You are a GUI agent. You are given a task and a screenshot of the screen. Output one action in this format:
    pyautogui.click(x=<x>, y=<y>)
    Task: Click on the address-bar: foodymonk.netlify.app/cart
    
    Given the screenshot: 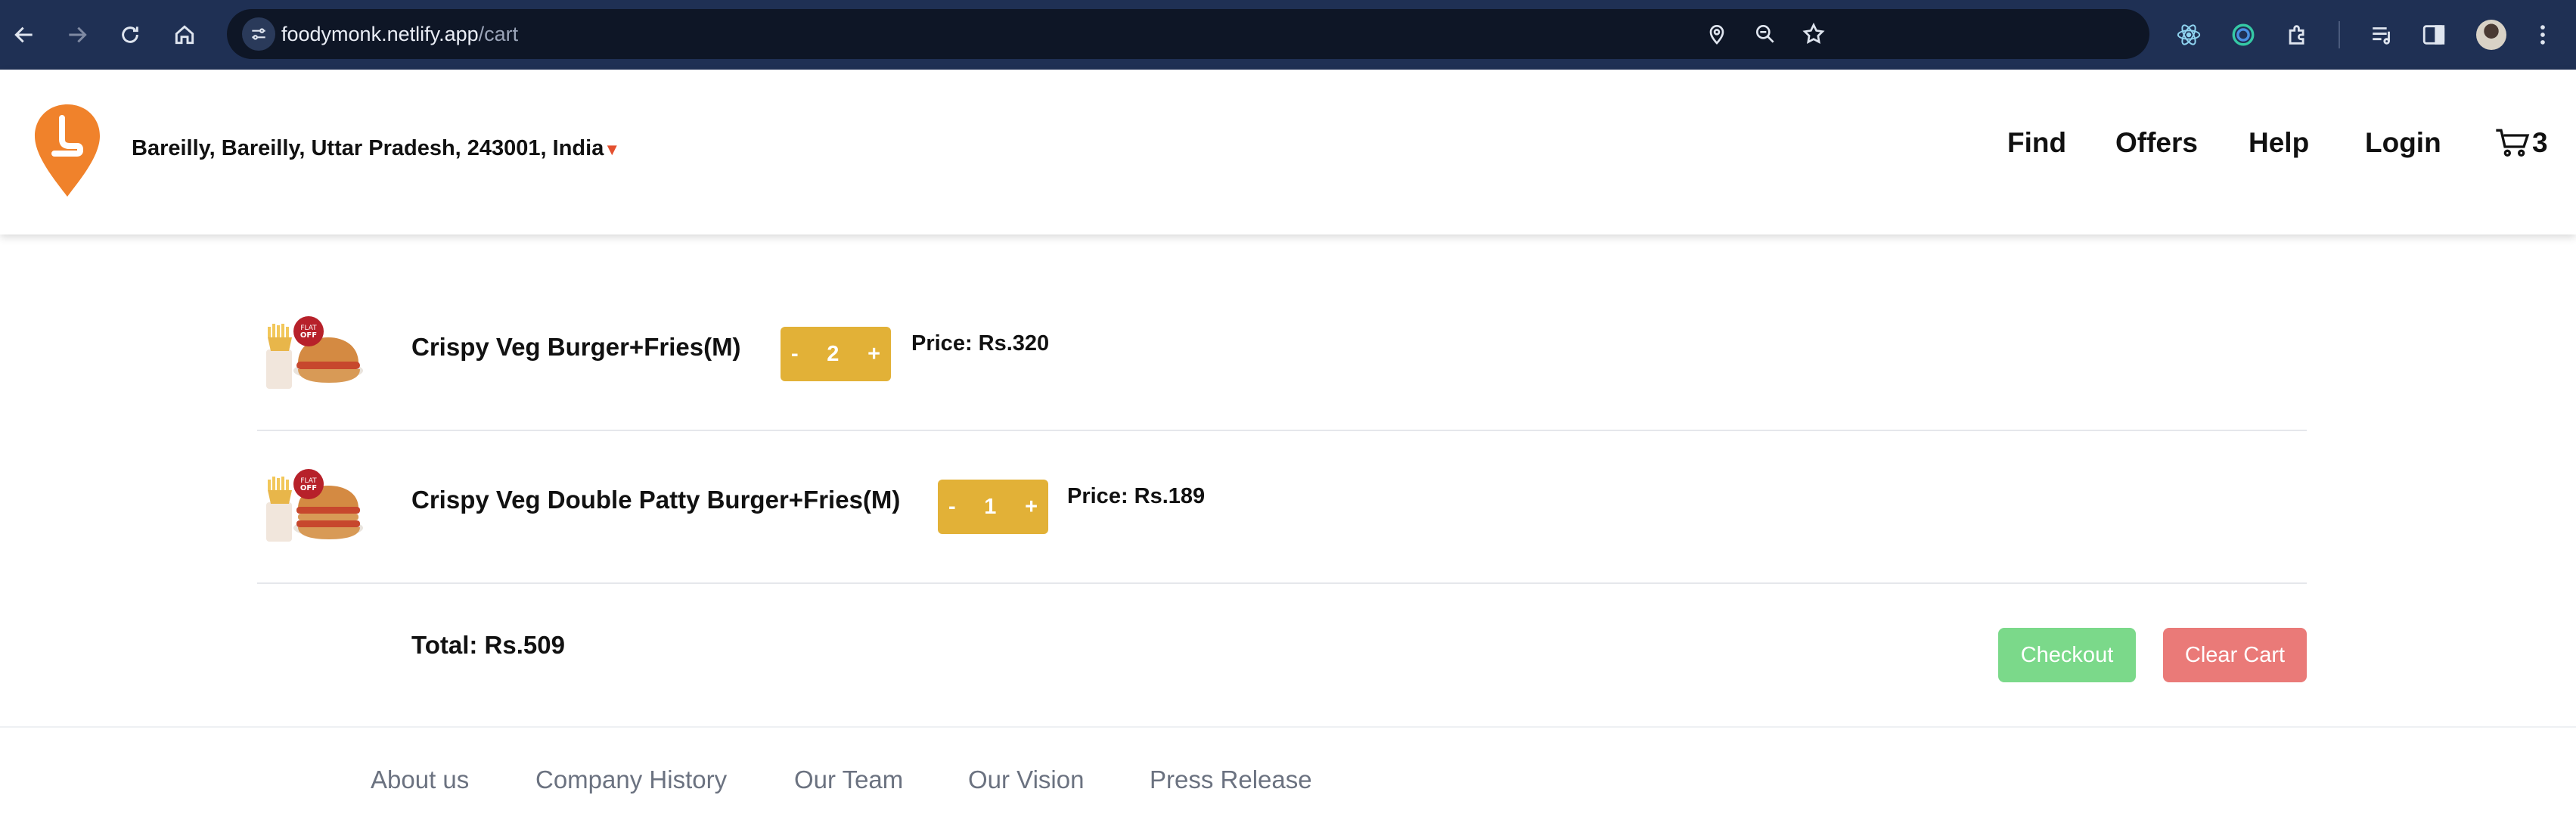 What is the action you would take?
    pyautogui.click(x=1188, y=34)
    